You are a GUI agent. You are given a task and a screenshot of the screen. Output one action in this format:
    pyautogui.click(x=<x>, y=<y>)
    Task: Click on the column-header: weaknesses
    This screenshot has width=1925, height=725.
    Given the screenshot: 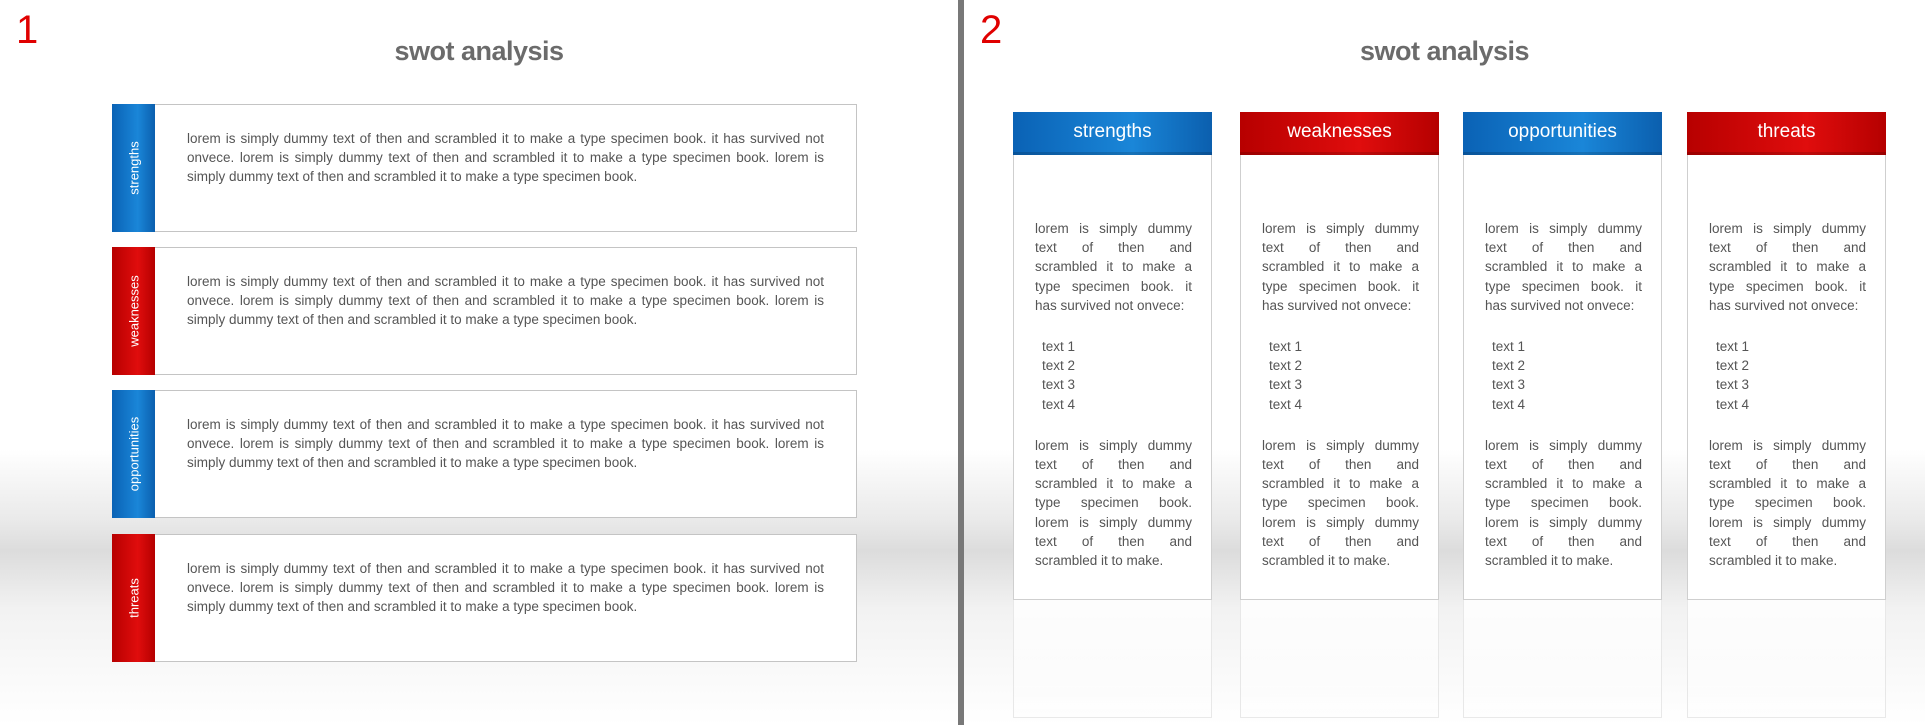 What is the action you would take?
    pyautogui.click(x=1339, y=133)
    